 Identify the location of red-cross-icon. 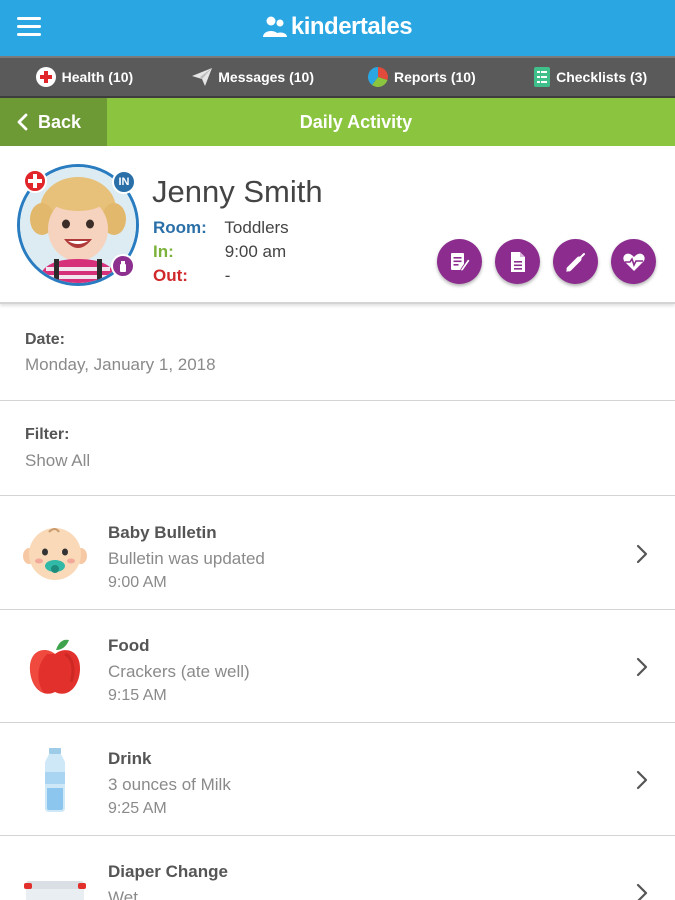
(35, 181).